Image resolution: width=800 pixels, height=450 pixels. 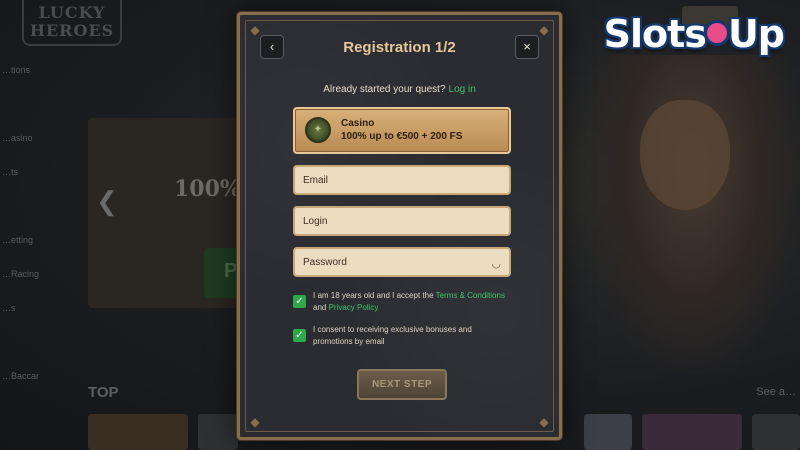 I want to click on login-field-wrapper, so click(x=402, y=221).